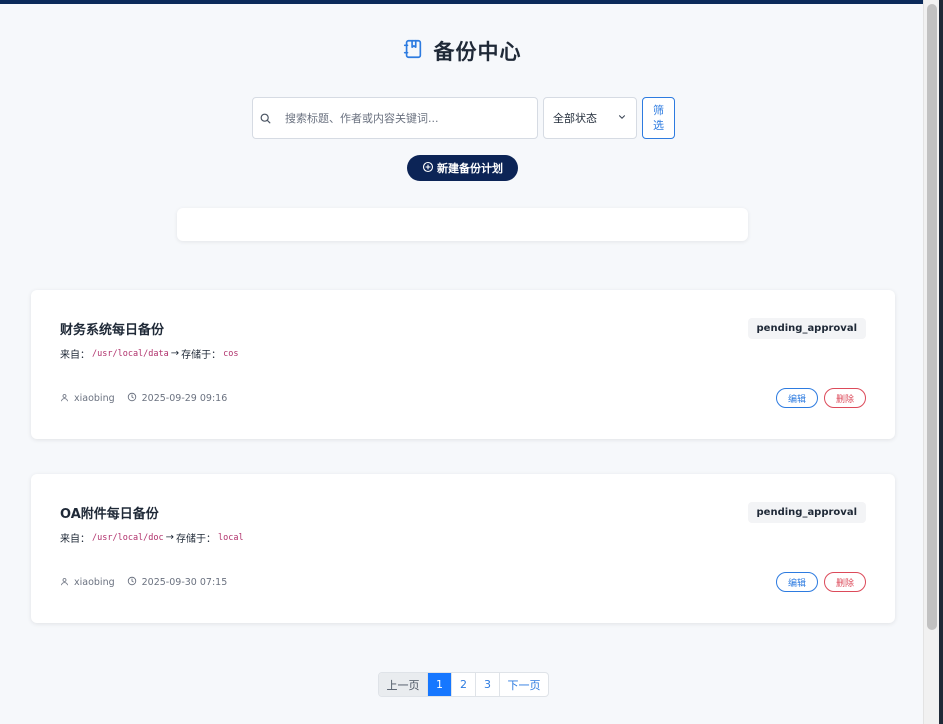 This screenshot has width=943, height=724. I want to click on timestamp: 2025-09-29 09:16, so click(184, 398).